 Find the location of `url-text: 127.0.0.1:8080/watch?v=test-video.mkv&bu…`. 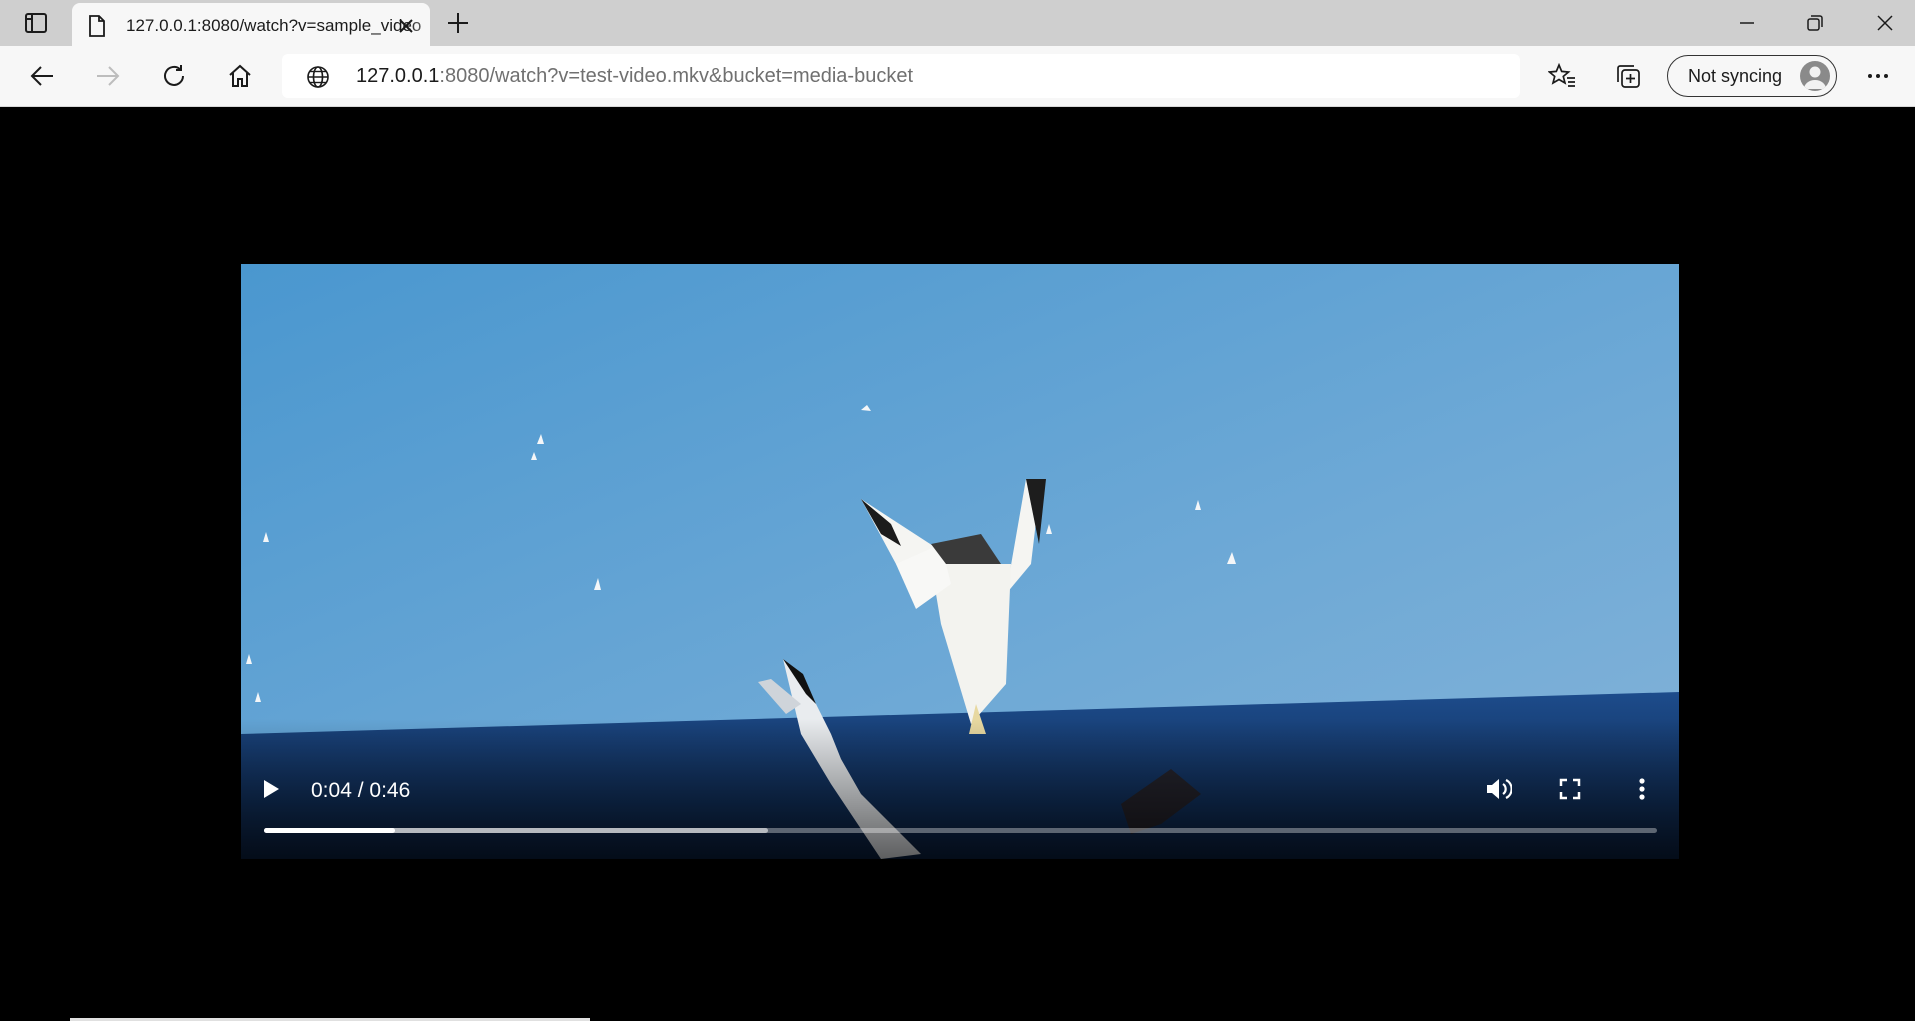

url-text: 127.0.0.1:8080/watch?v=test-video.mkv&bu… is located at coordinates (634, 76).